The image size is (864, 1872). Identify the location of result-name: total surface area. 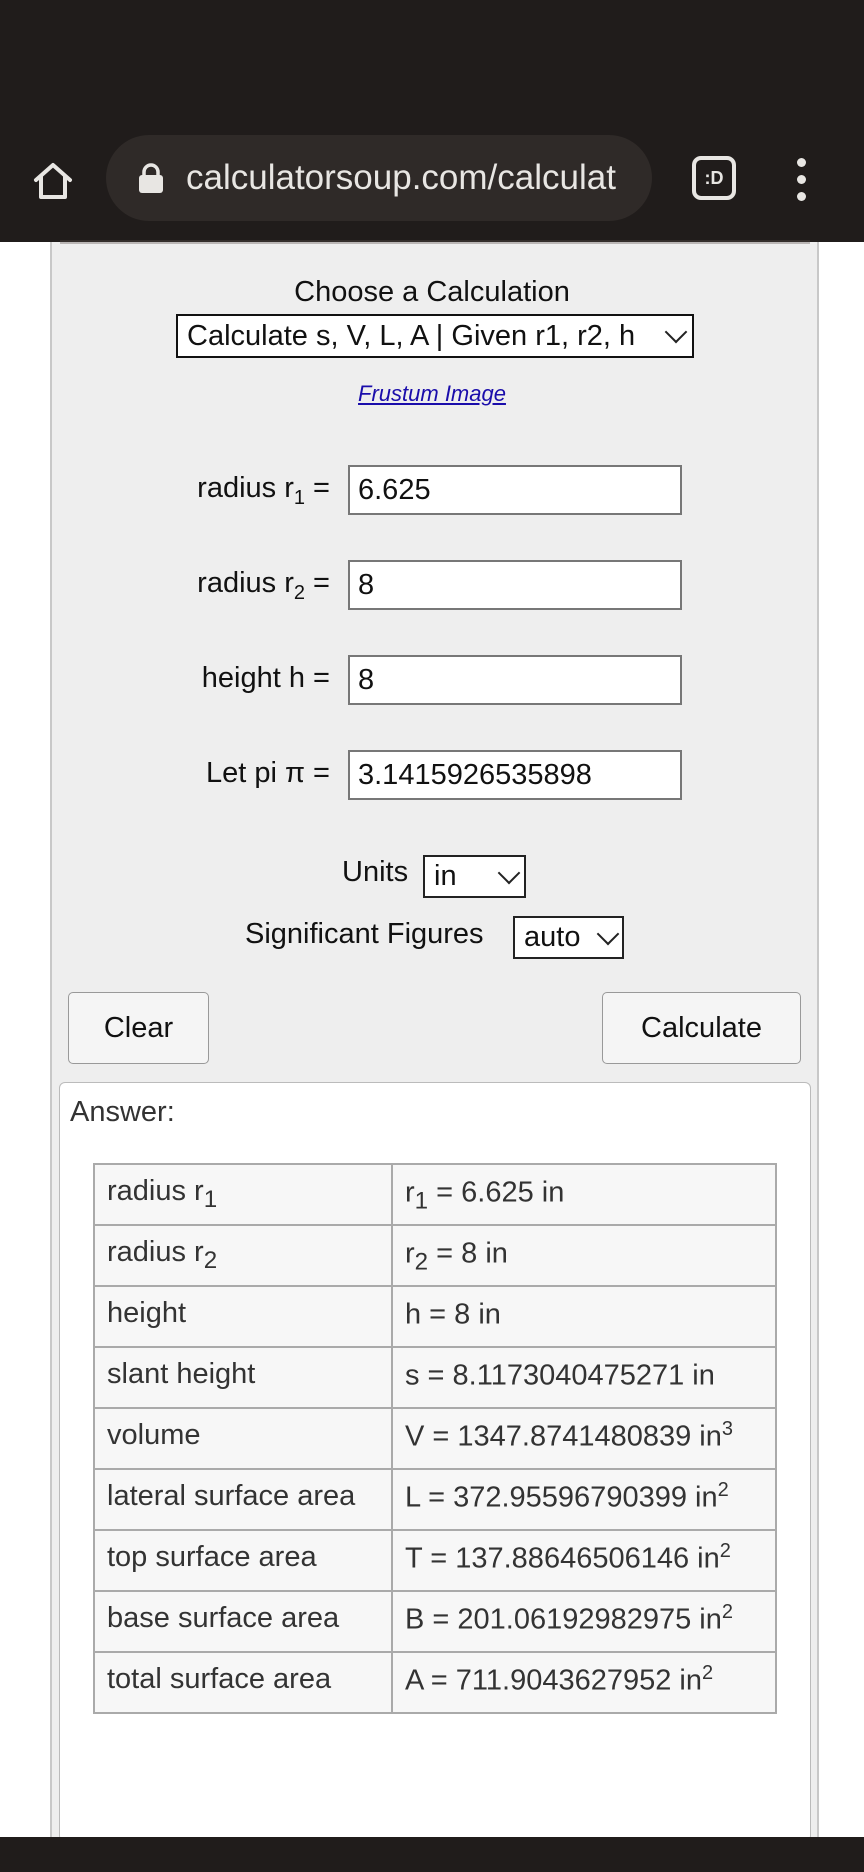
(243, 1682).